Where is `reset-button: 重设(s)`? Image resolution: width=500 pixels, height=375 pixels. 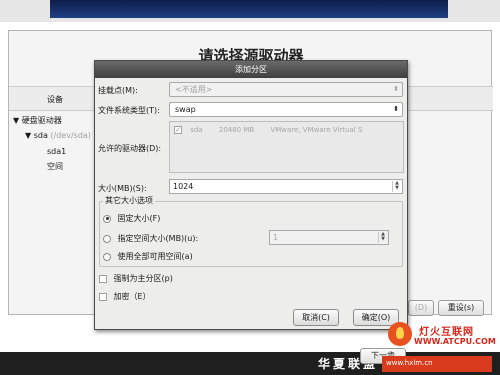
reset-button: 重设(s) is located at coordinates (461, 308).